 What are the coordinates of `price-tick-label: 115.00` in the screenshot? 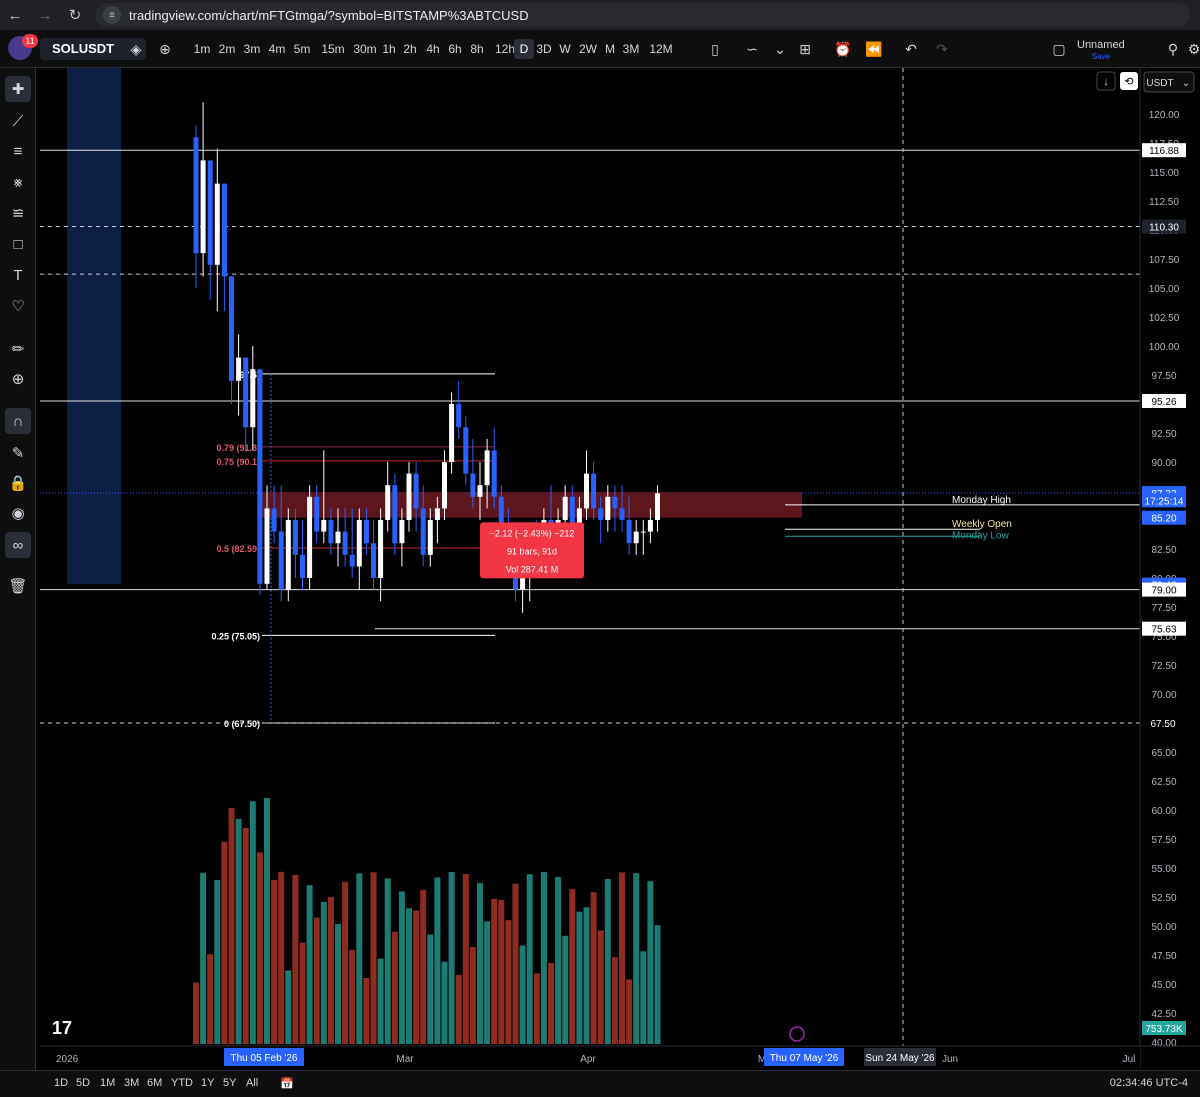 It's located at (1164, 173).